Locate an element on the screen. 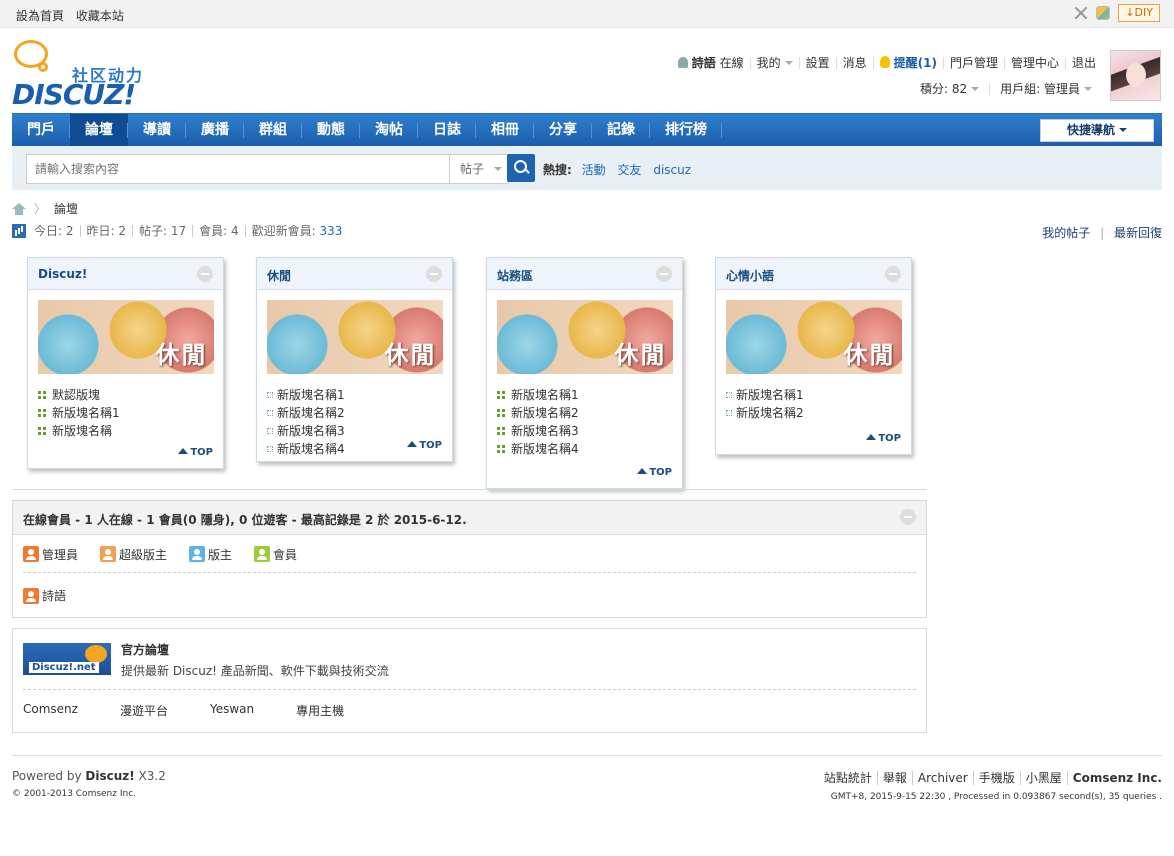  hot-item: discuz is located at coordinates (672, 170).